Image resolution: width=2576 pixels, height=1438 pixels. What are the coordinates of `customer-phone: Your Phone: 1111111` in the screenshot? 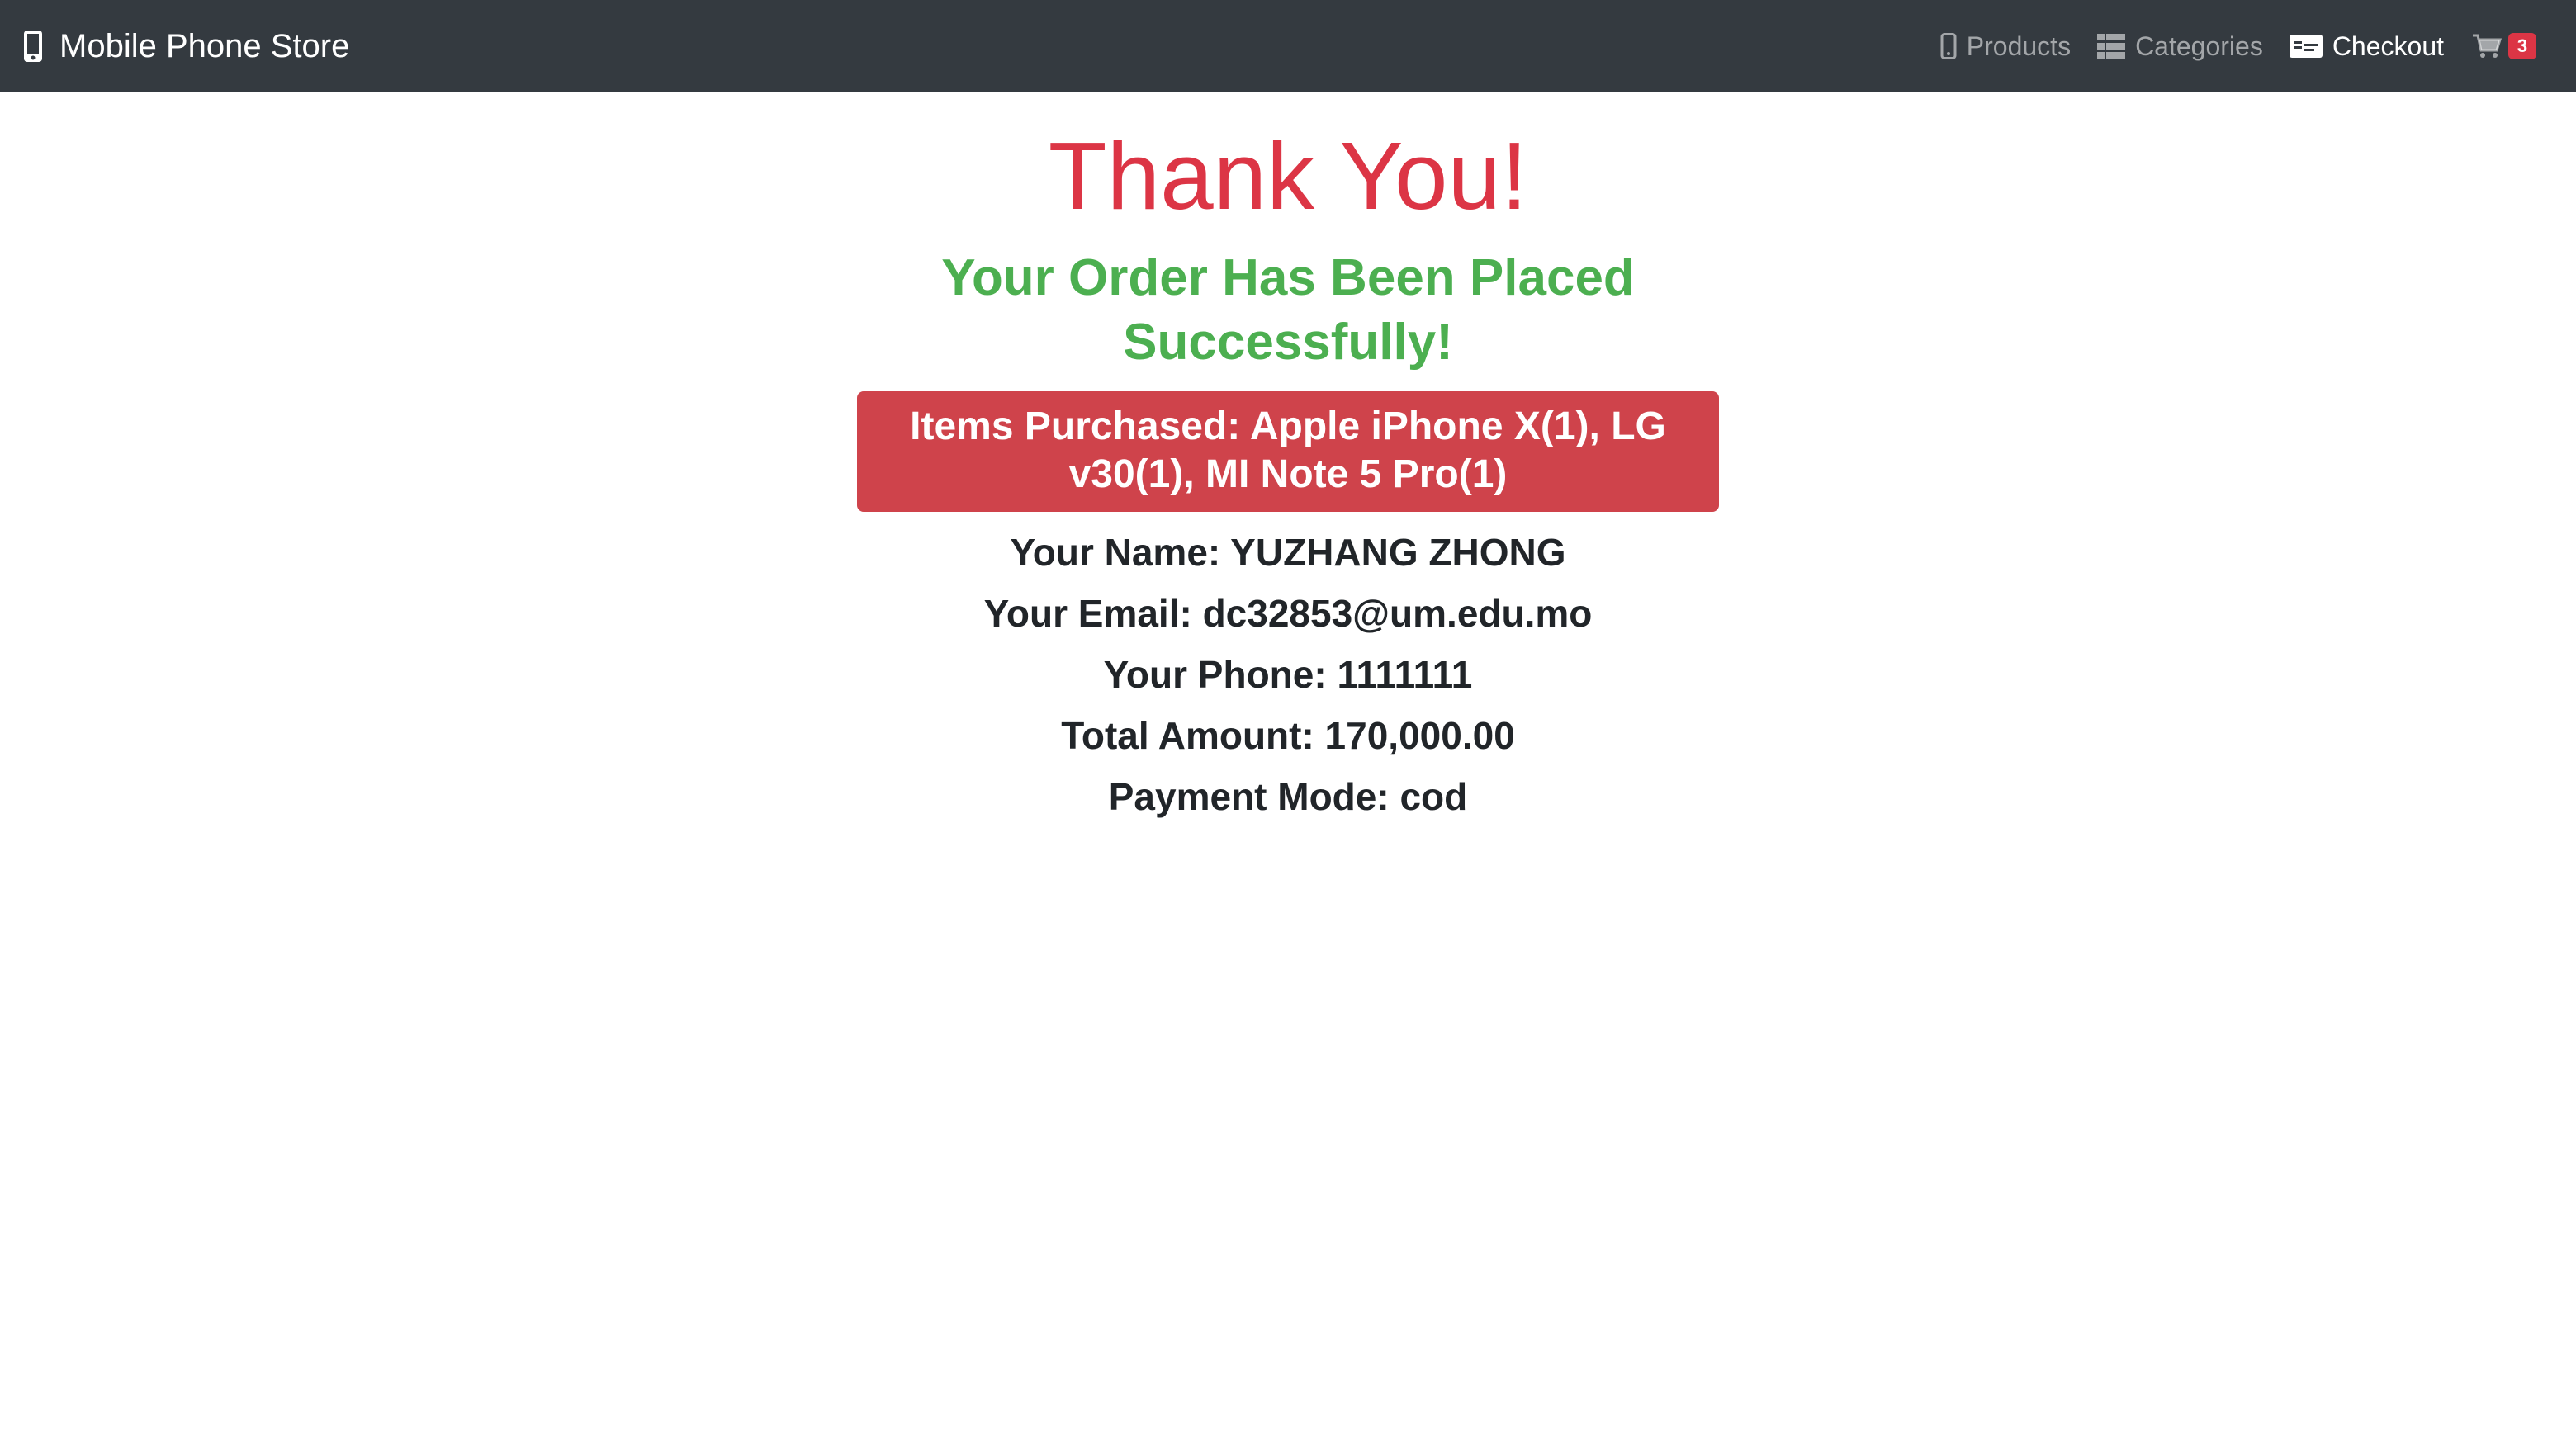 It's located at (1288, 674).